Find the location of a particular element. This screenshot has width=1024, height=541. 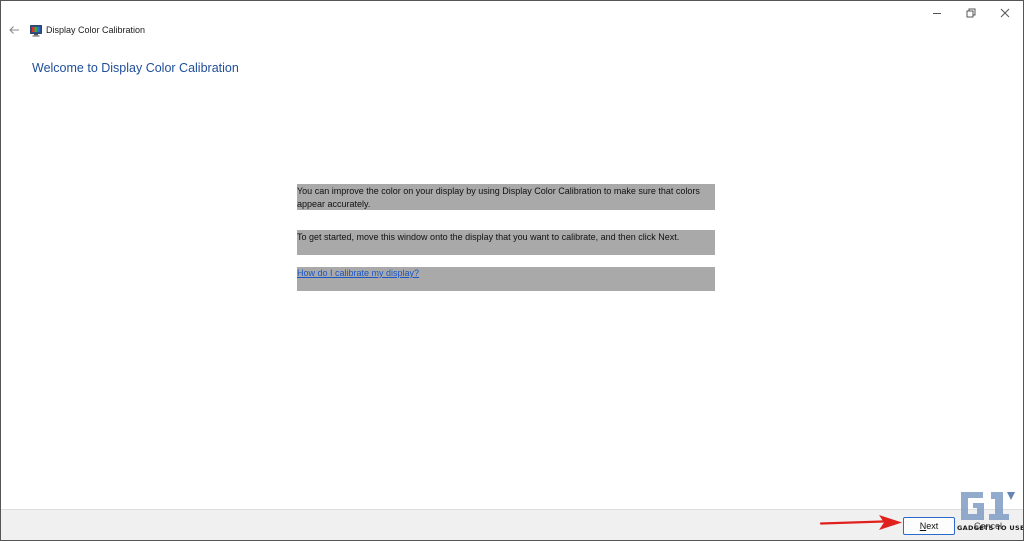

next-button: Next is located at coordinates (929, 526).